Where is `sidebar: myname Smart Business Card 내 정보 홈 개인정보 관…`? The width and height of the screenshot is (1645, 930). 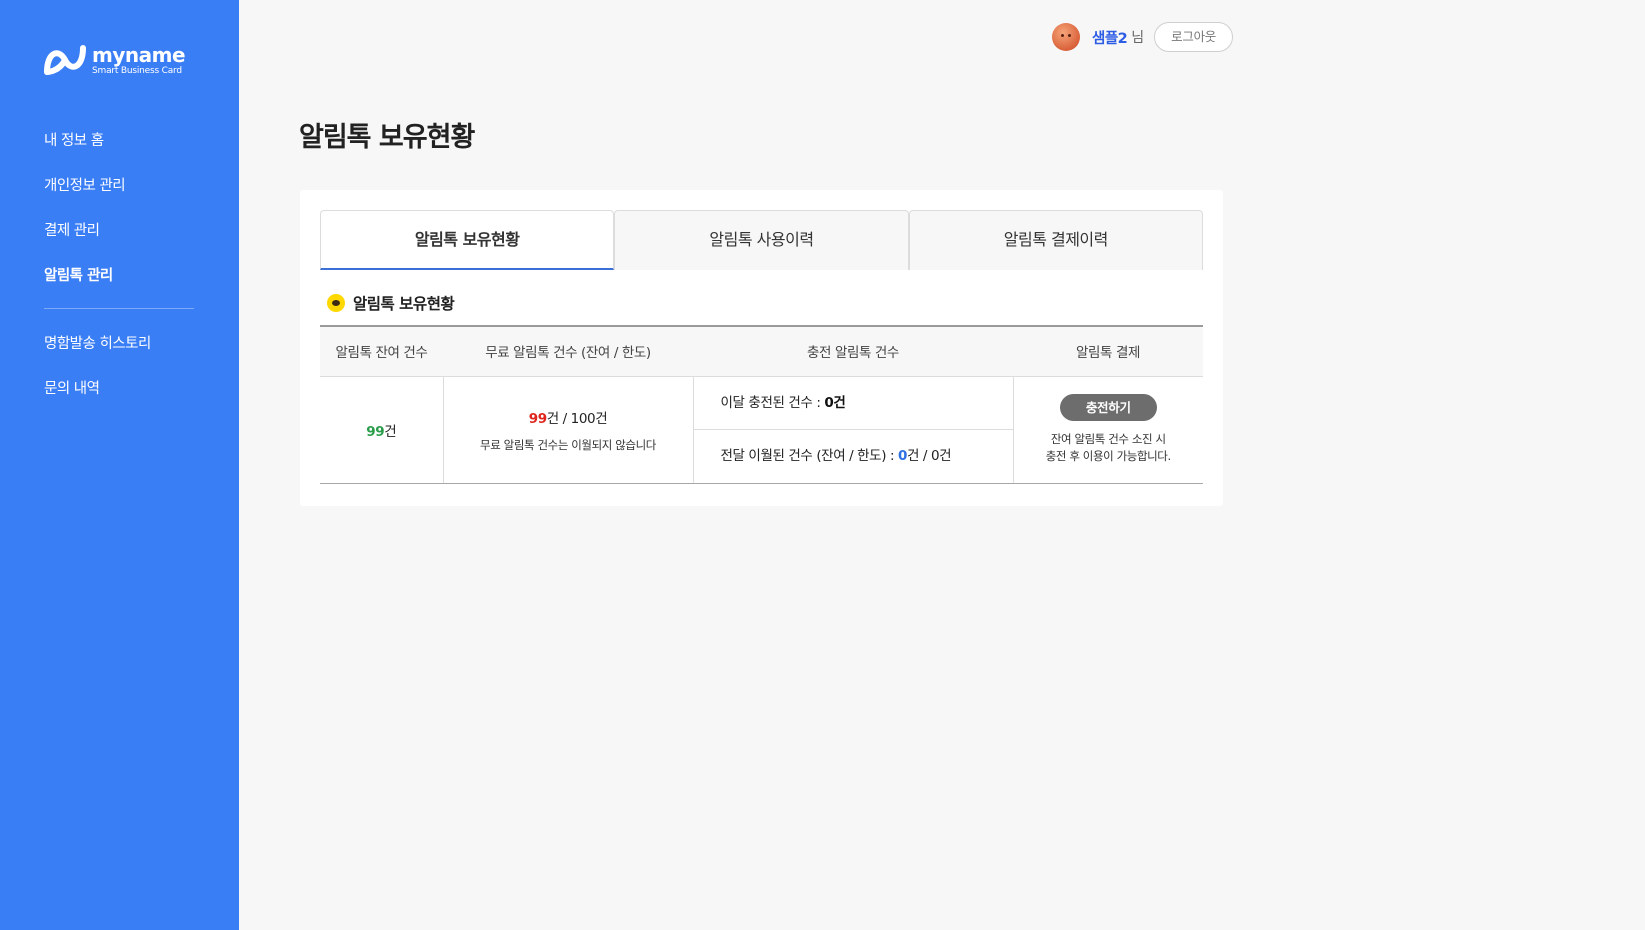 sidebar: myname Smart Business Card 내 정보 홈 개인정보 관… is located at coordinates (119, 465).